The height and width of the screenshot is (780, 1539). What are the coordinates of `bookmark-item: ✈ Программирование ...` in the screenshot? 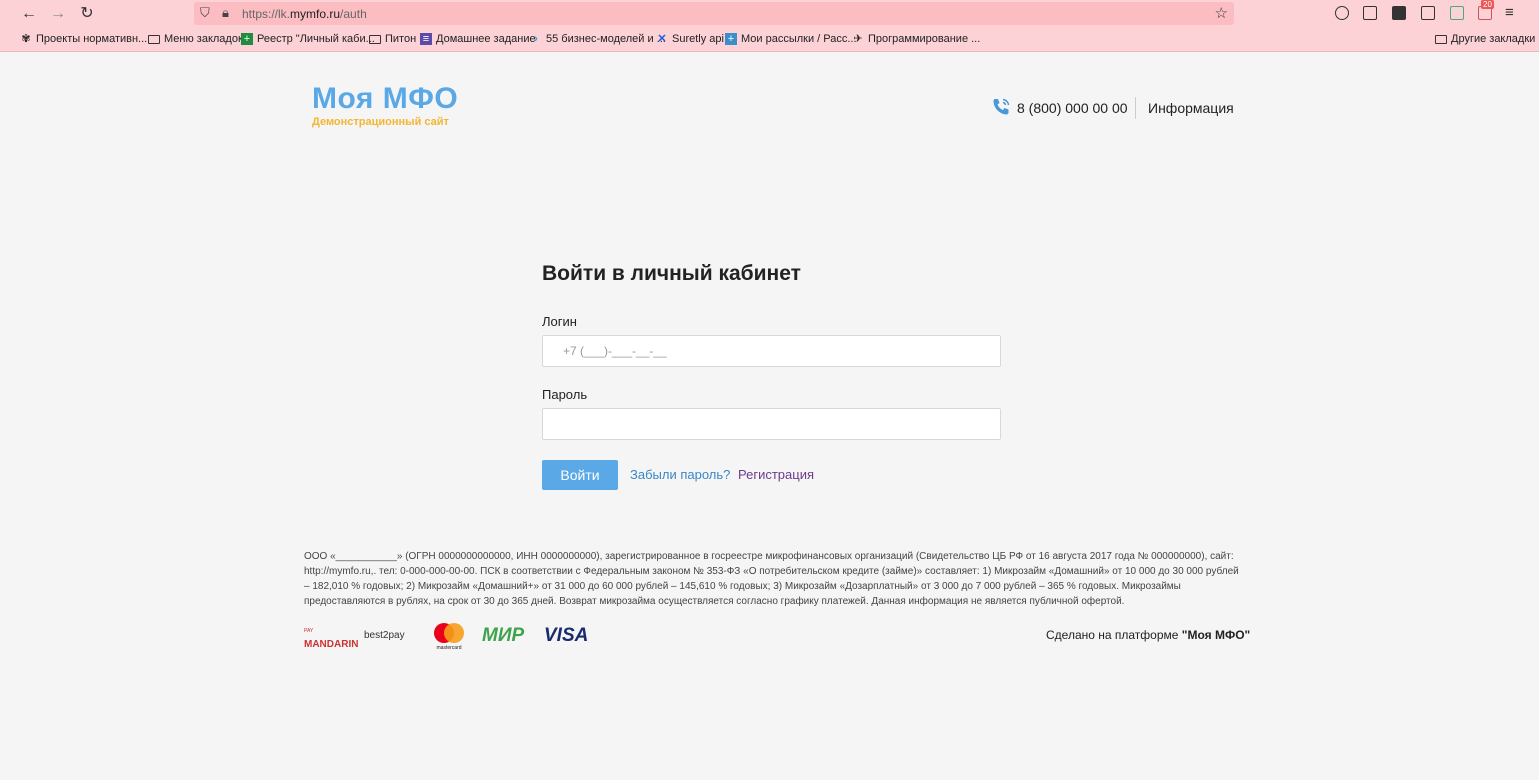 It's located at (916, 39).